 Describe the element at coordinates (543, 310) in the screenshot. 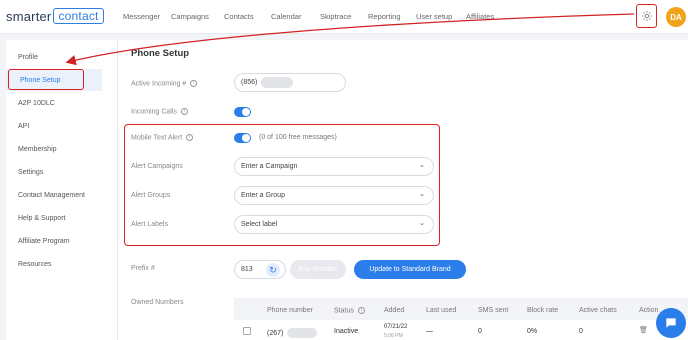

I see `col-block-rate: Block rate` at that location.